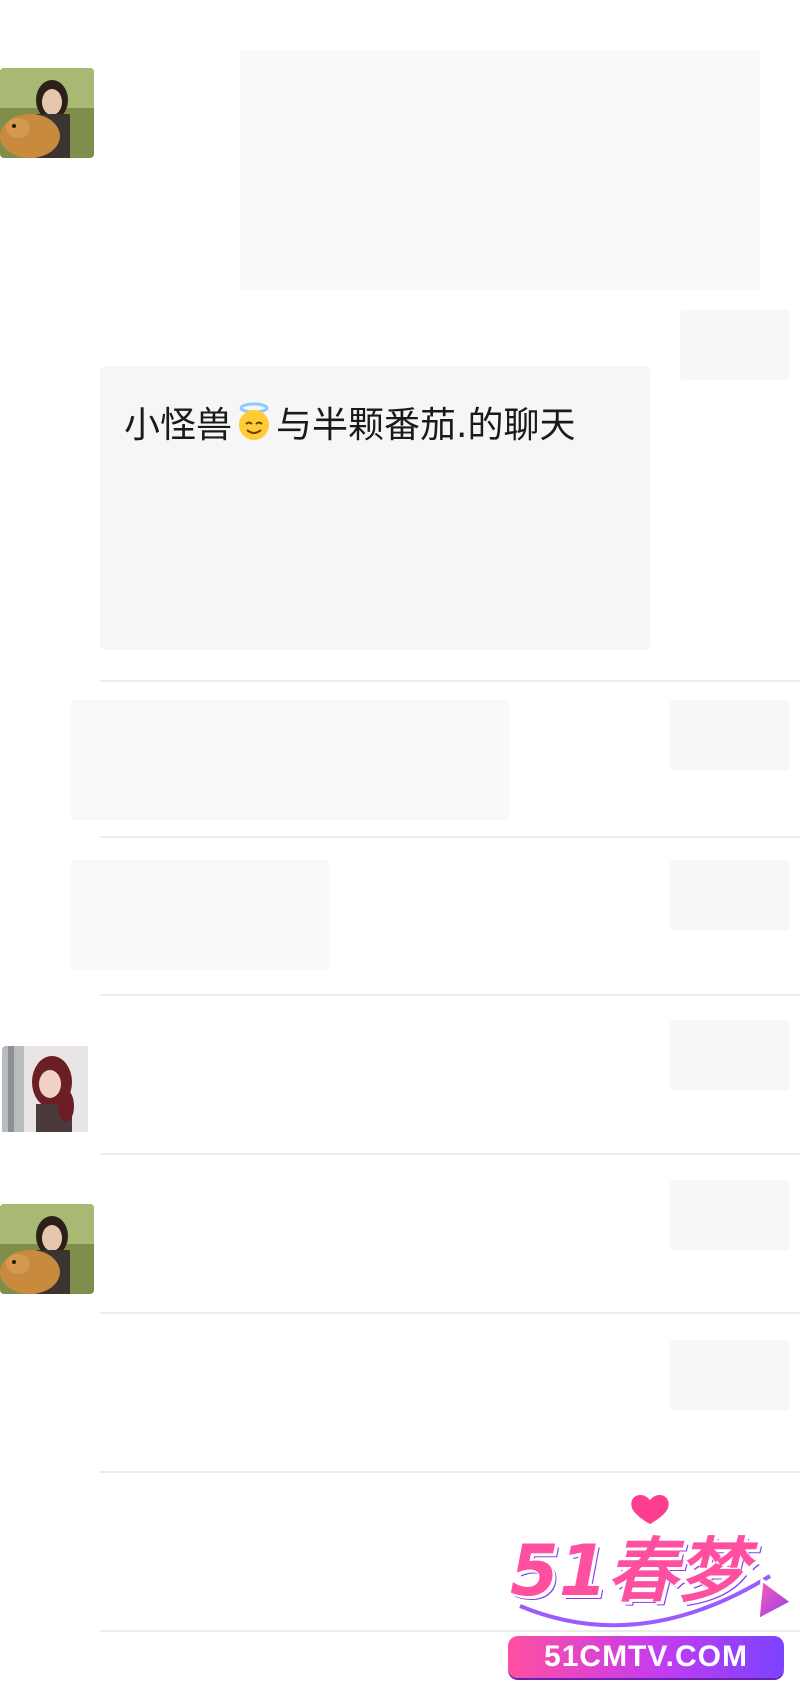  What do you see at coordinates (254, 422) in the screenshot?
I see `smiling-face-with-halo-icon` at bounding box center [254, 422].